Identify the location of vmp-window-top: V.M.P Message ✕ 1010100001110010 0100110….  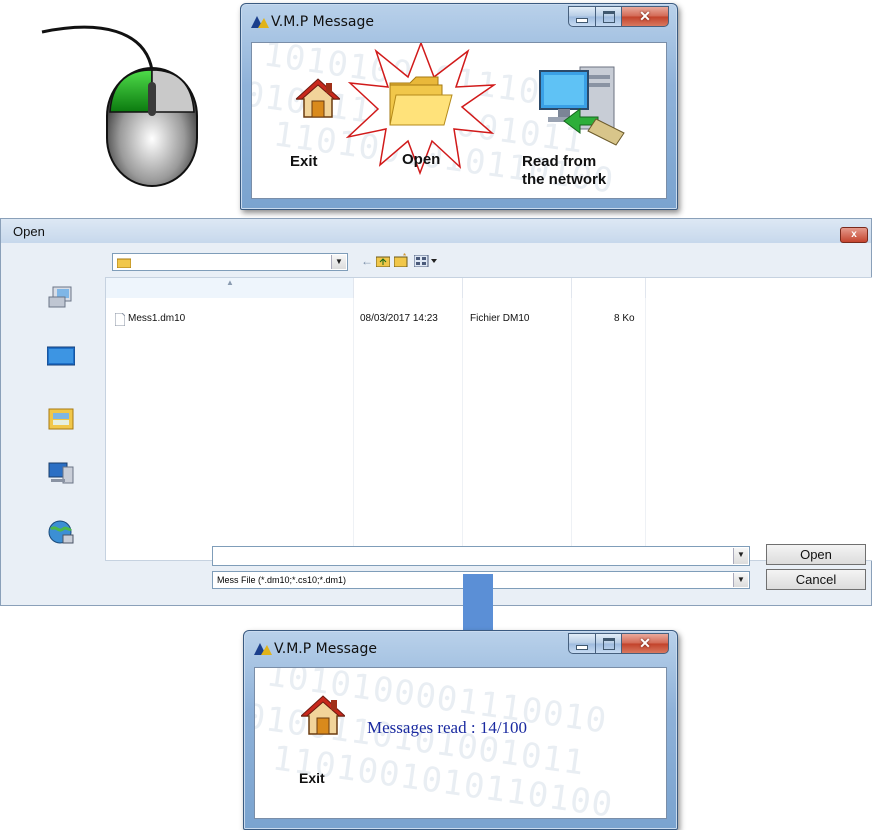
(459, 106).